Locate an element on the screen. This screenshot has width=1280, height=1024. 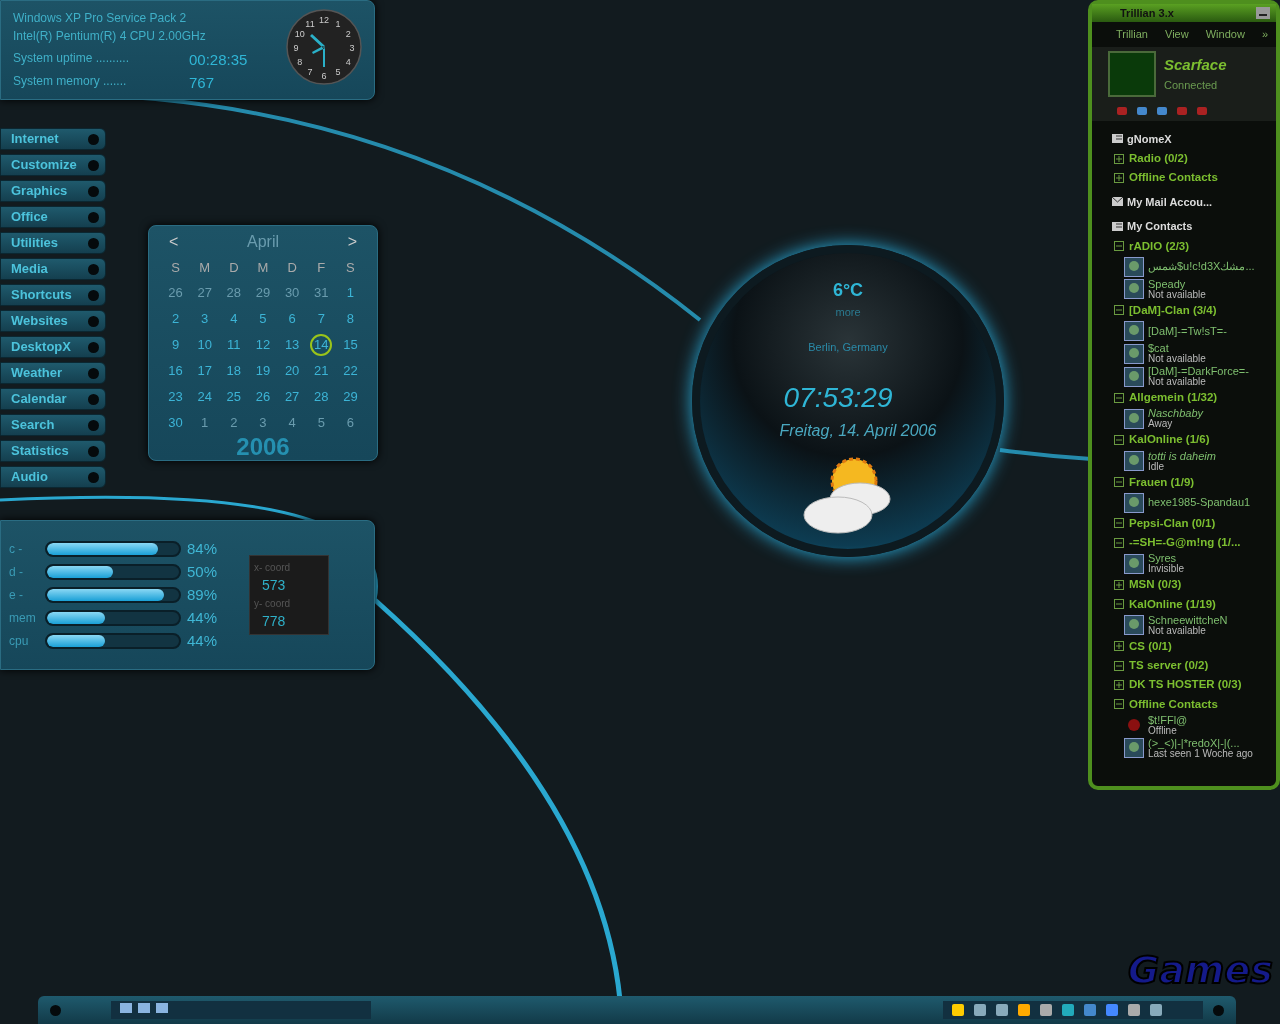
calendar-day: 6 is located at coordinates (292, 318).